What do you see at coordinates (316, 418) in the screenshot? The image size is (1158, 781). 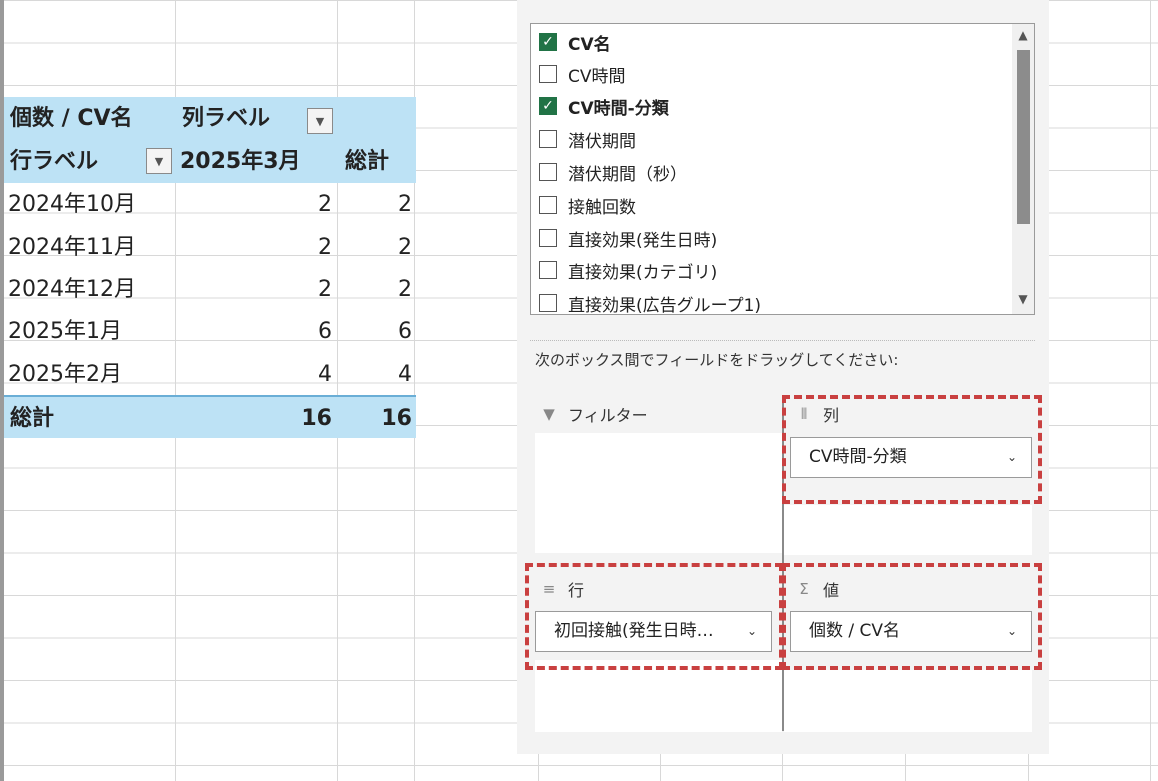 I see `grand-total-value: 16` at bounding box center [316, 418].